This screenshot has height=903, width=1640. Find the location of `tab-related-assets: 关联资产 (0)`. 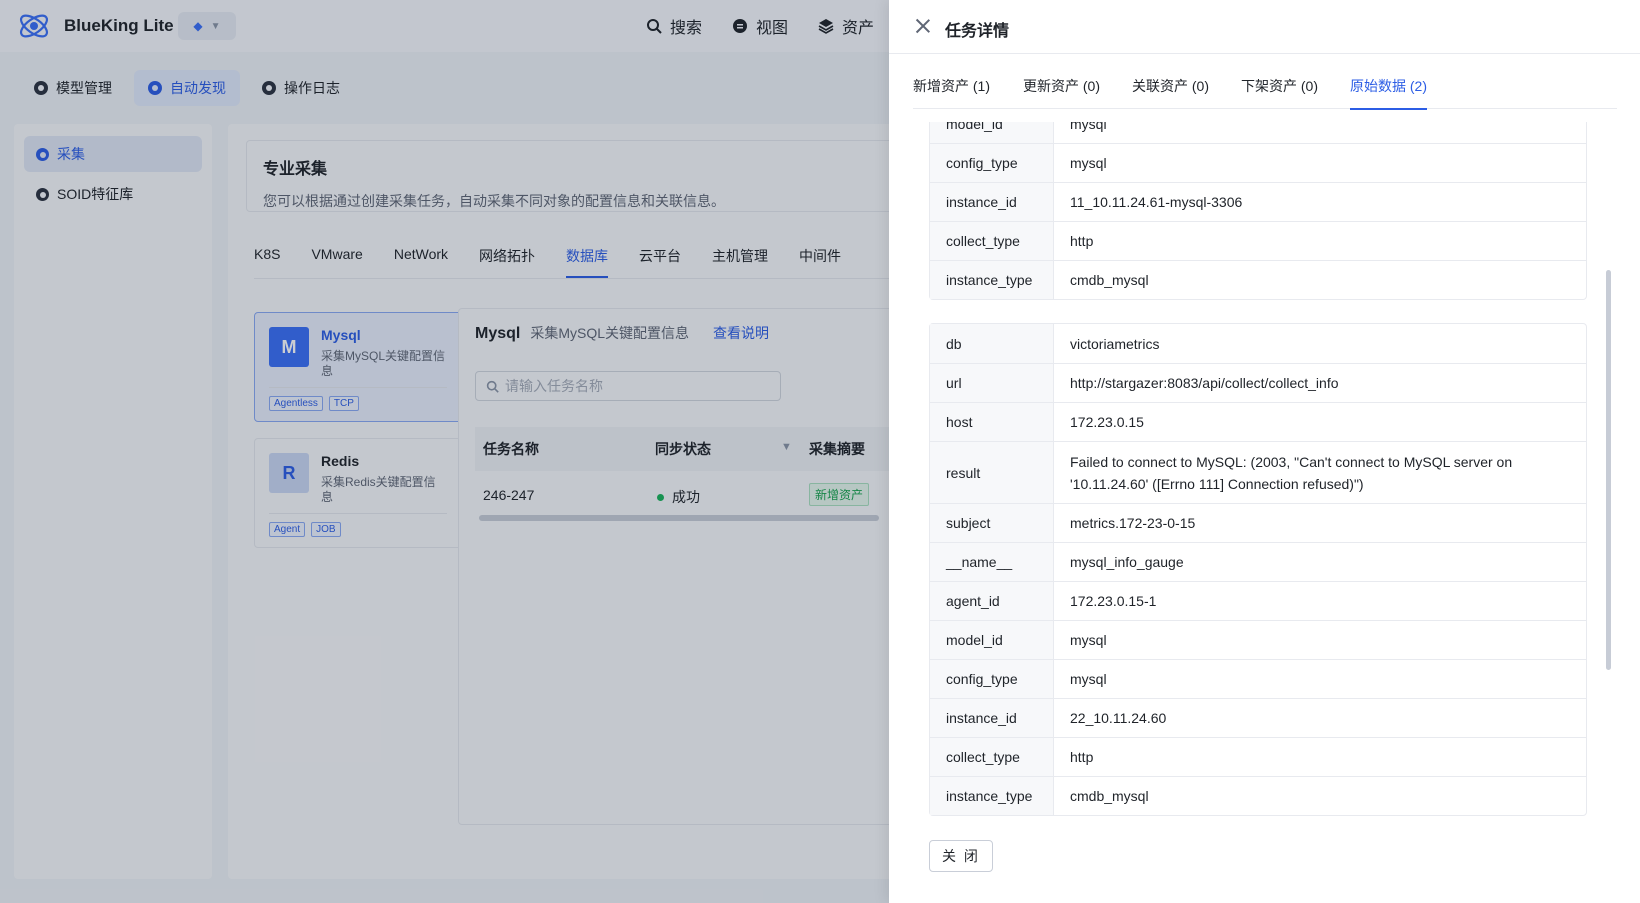

tab-related-assets: 关联资产 (0) is located at coordinates (1170, 92).